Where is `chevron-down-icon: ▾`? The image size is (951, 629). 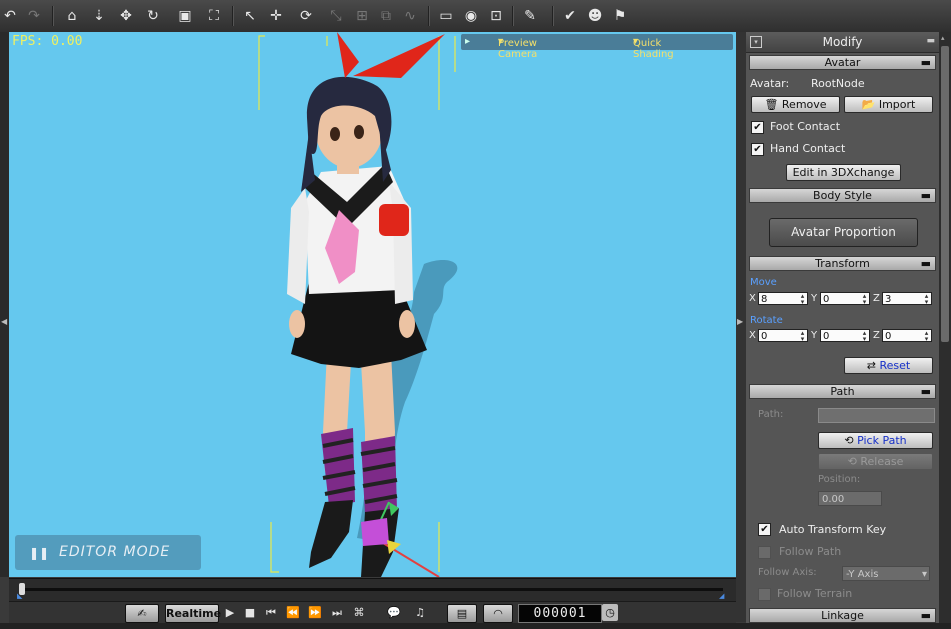 chevron-down-icon: ▾ is located at coordinates (924, 574).